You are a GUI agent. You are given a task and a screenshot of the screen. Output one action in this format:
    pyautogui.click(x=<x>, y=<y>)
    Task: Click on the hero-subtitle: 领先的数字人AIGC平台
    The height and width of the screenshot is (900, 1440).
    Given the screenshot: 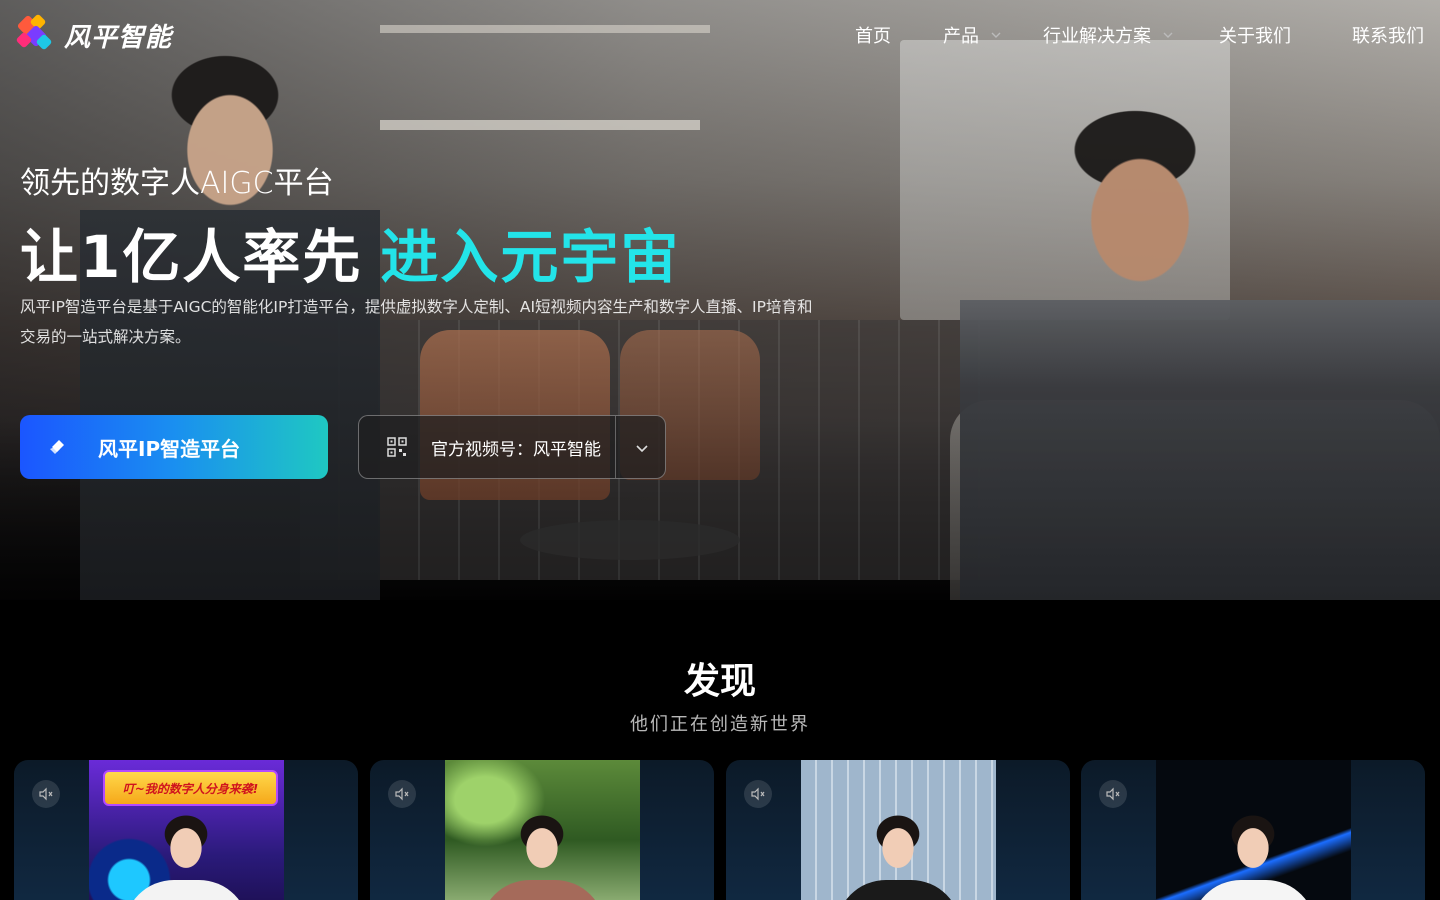 What is the action you would take?
    pyautogui.click(x=177, y=183)
    